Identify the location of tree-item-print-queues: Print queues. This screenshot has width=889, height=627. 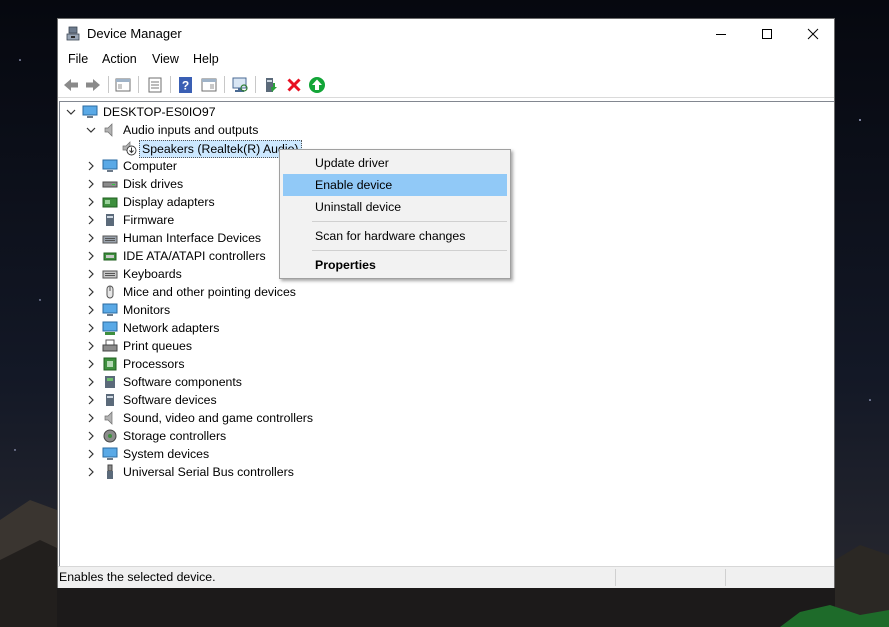
(210, 346).